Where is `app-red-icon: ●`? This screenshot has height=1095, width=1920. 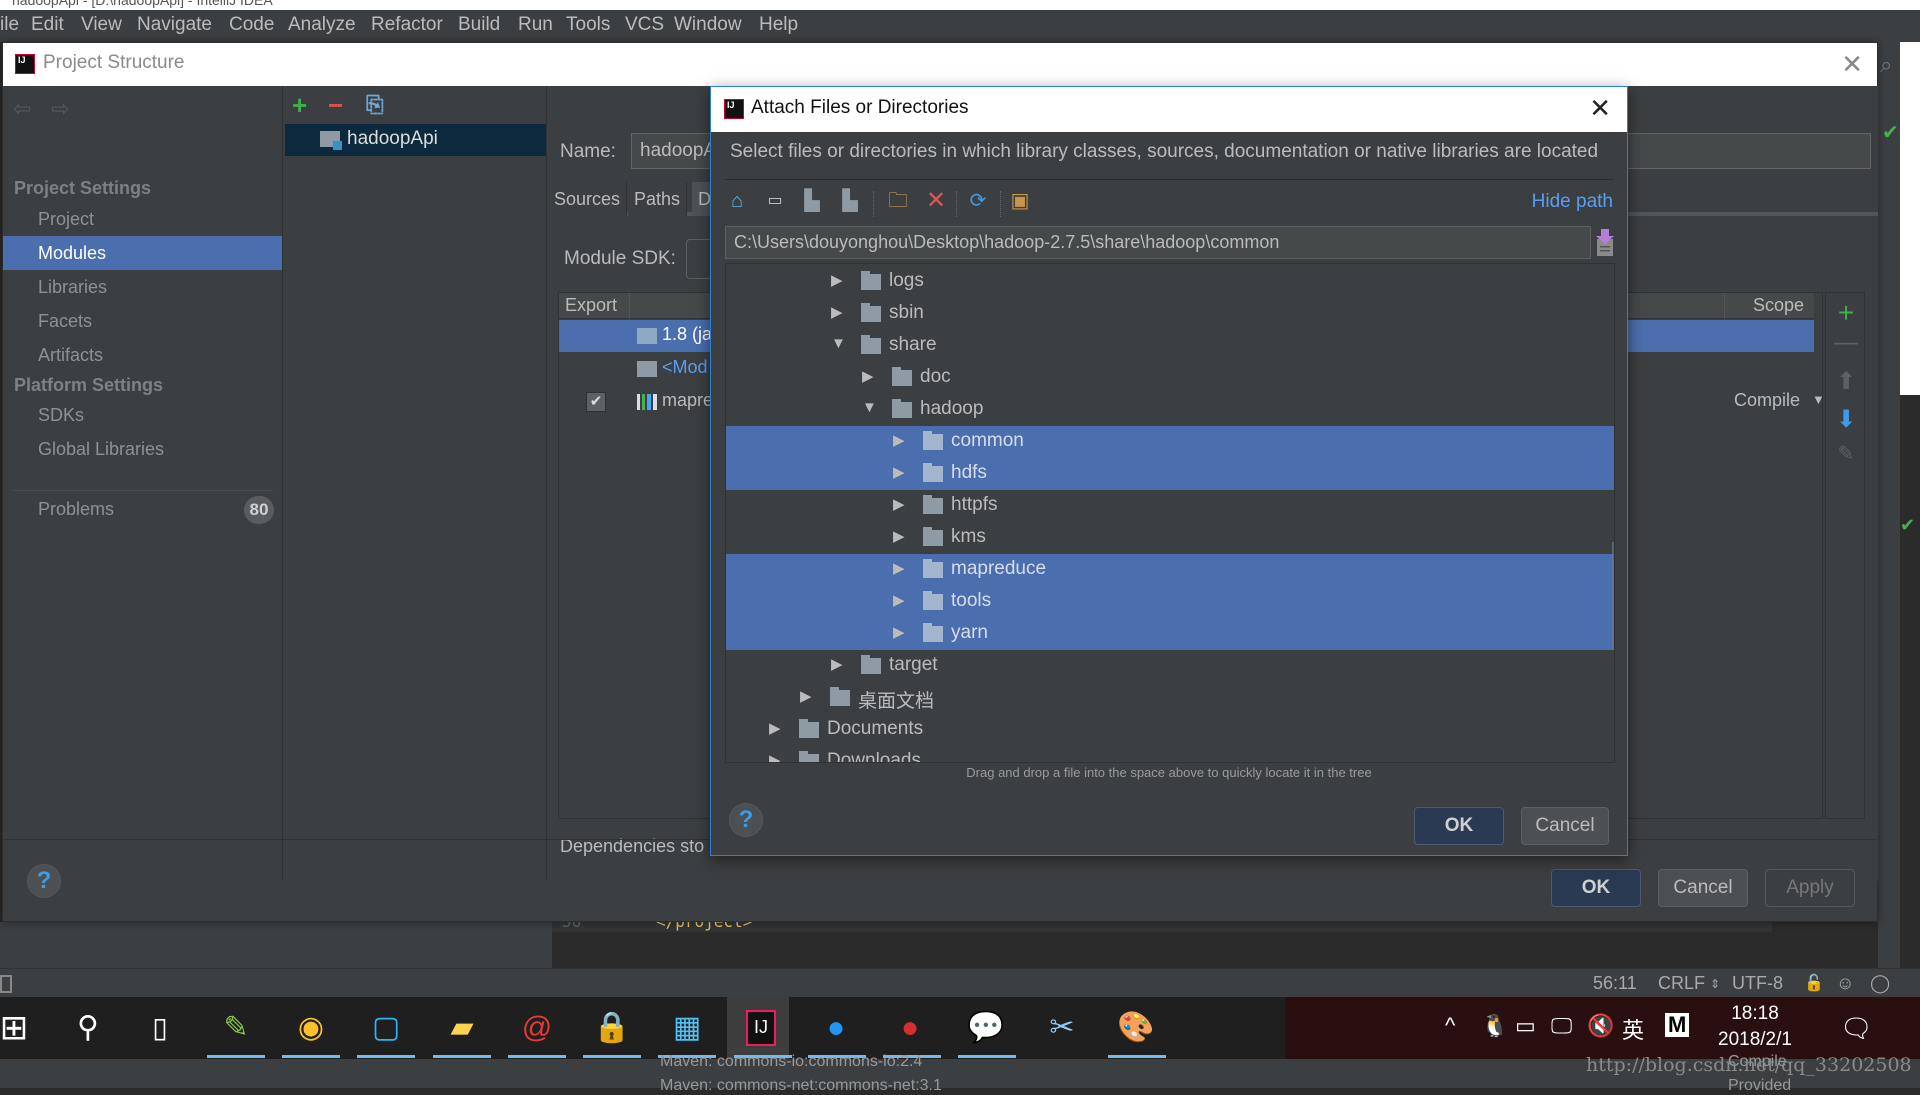 app-red-icon: ● is located at coordinates (910, 1028).